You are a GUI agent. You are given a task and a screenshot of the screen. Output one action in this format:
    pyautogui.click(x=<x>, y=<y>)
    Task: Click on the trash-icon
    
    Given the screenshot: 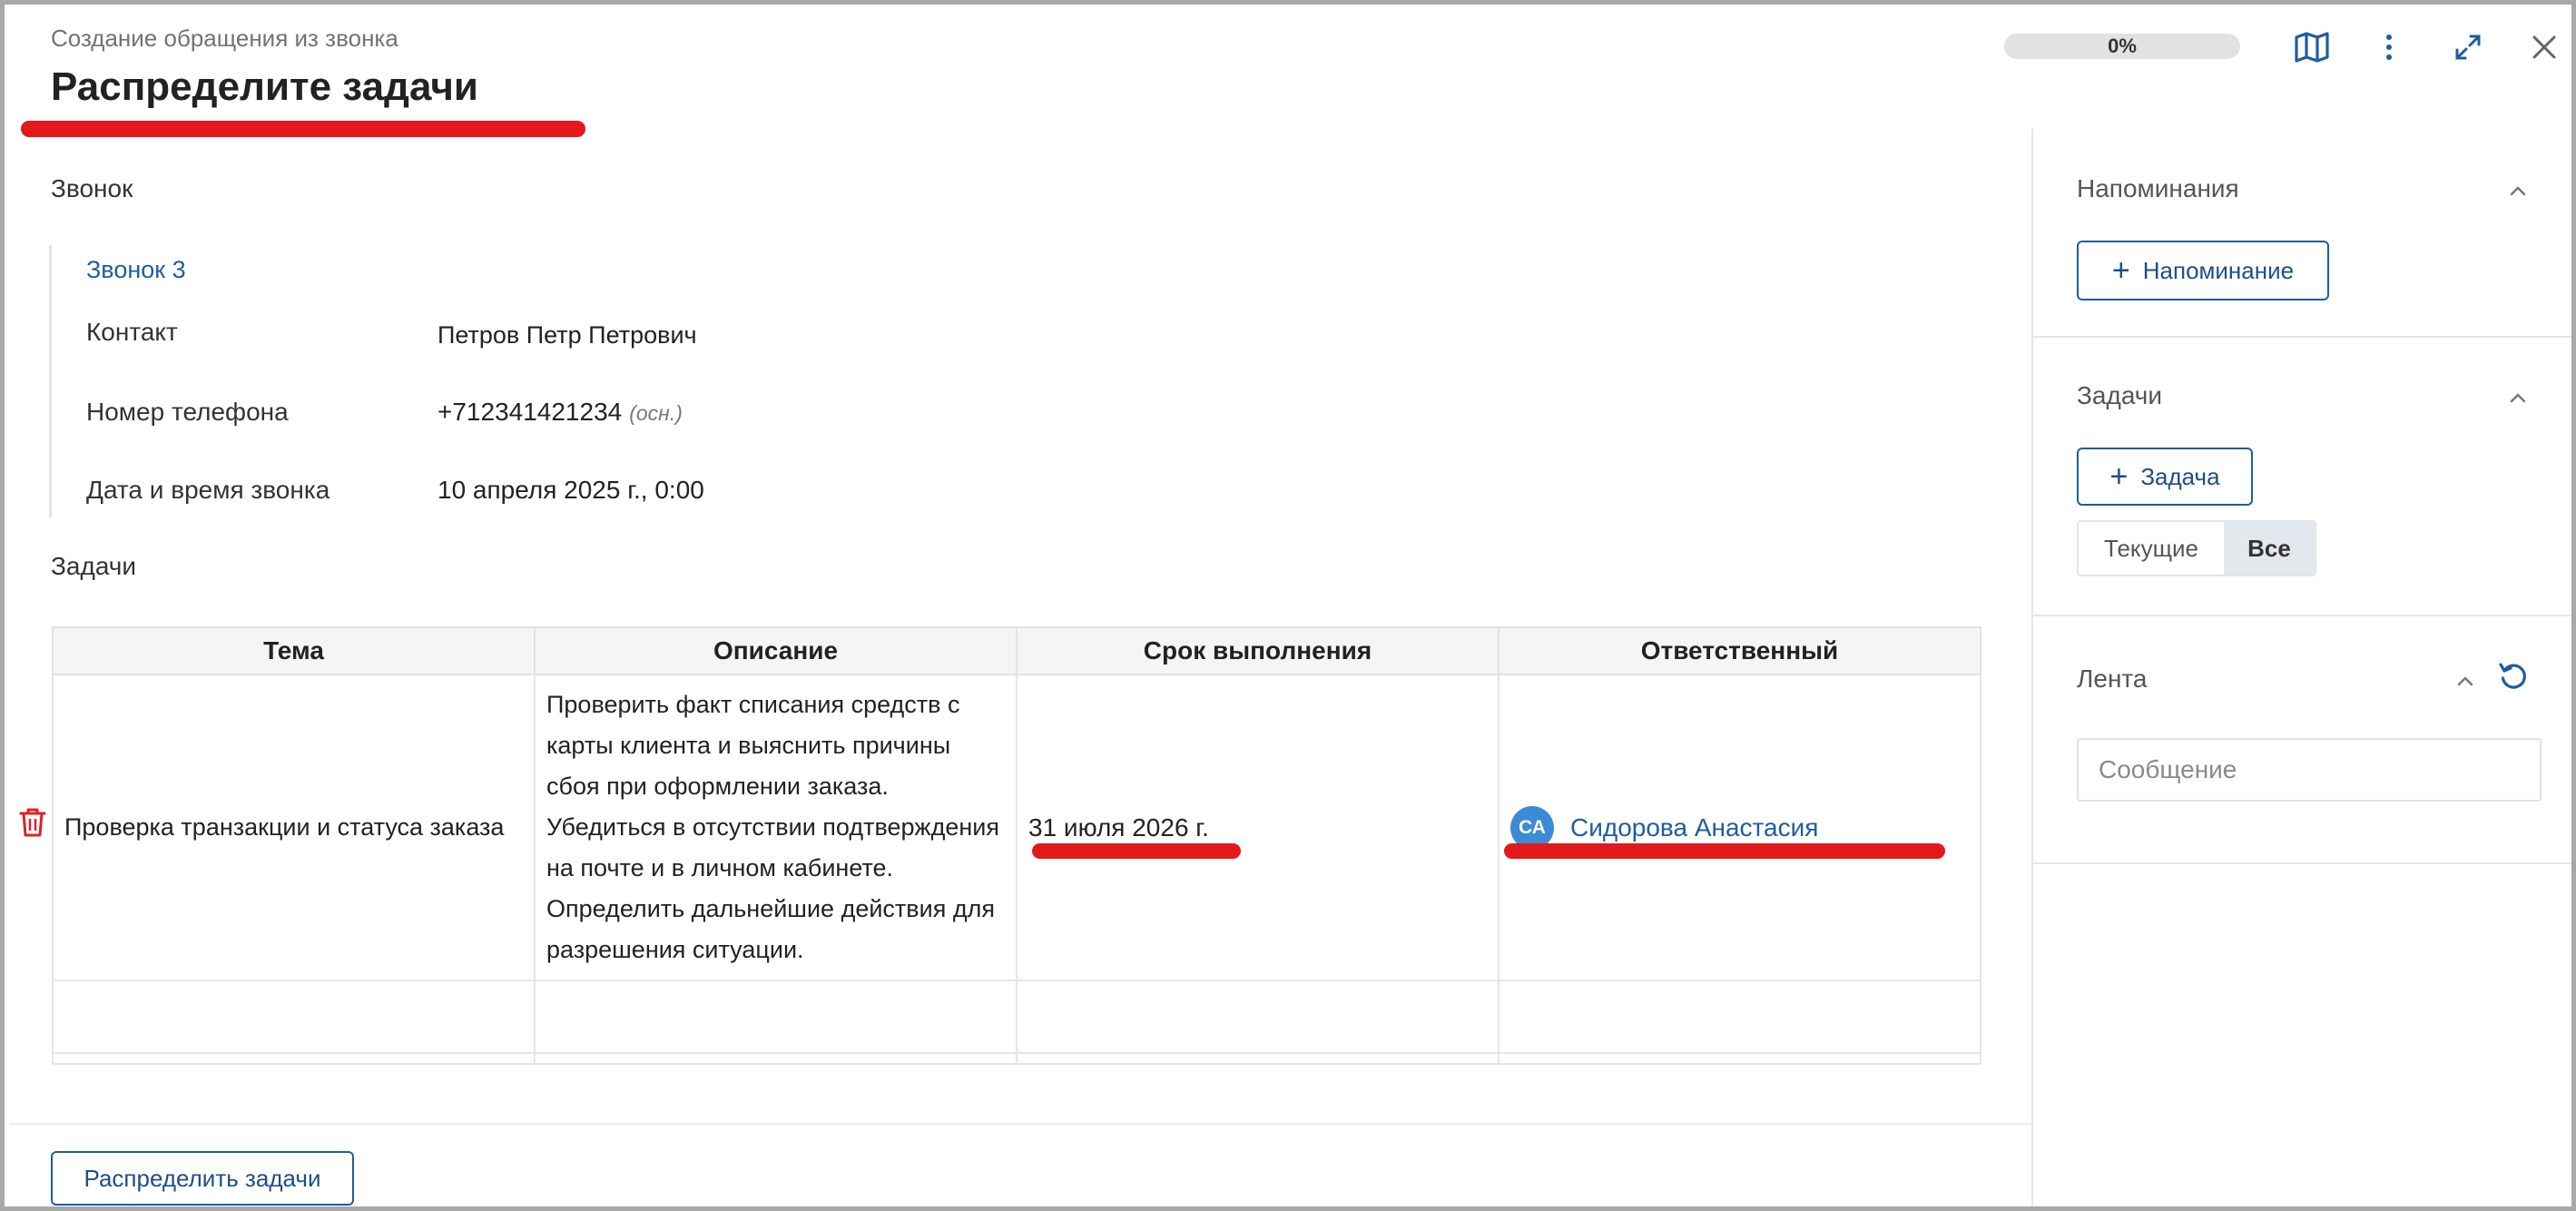 What is the action you would take?
    pyautogui.click(x=32, y=823)
    